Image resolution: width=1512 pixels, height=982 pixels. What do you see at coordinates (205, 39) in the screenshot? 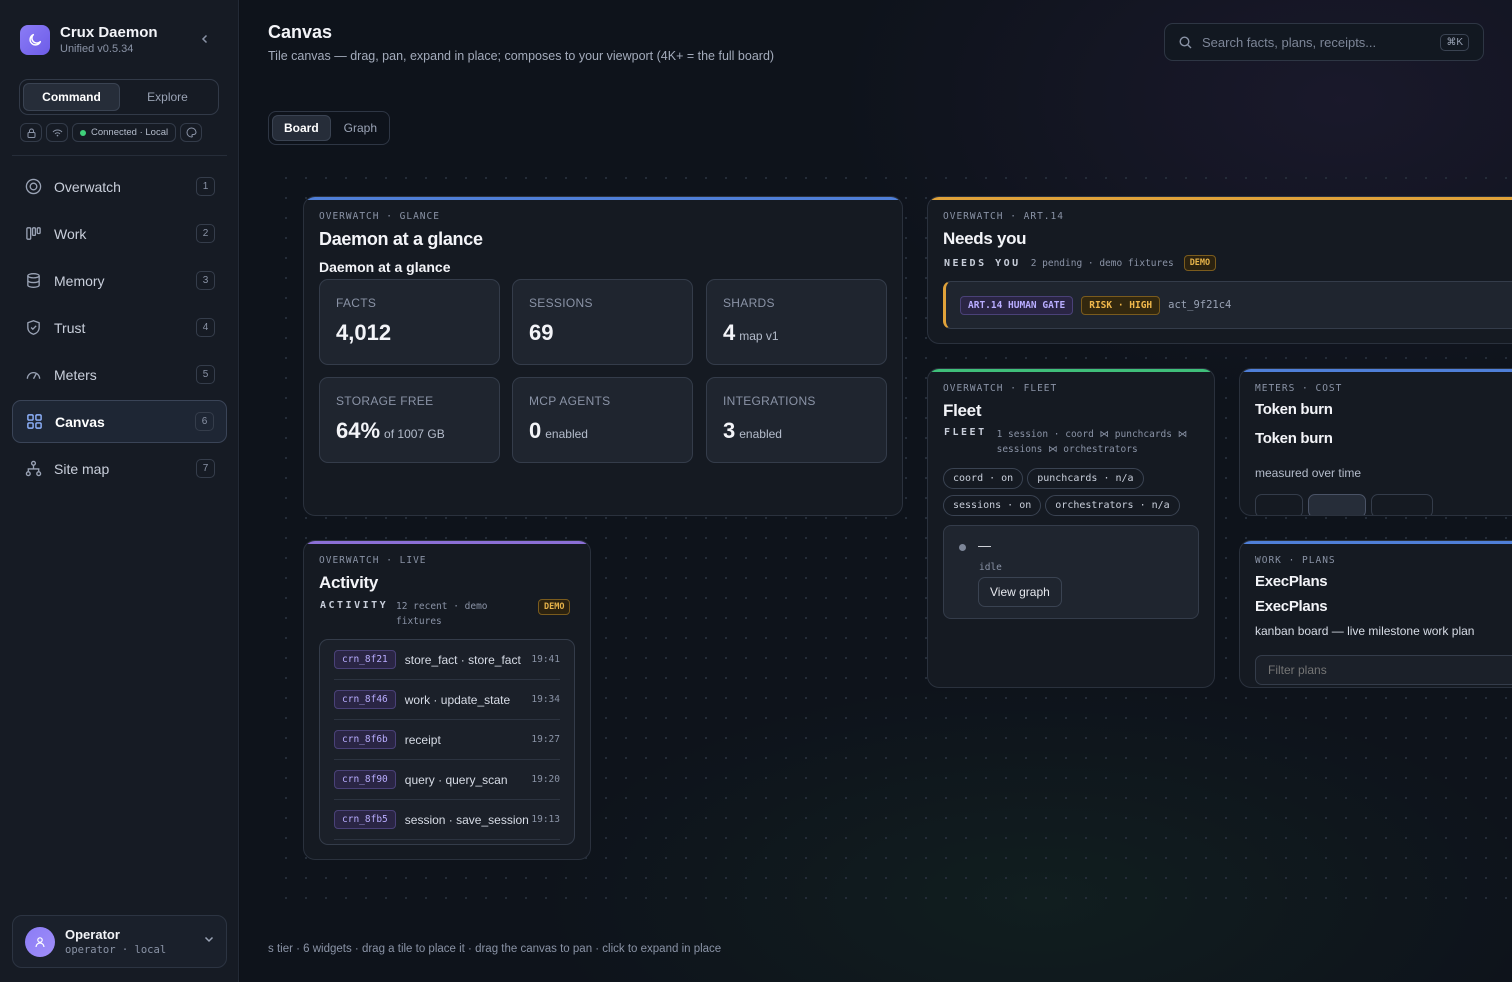
I see `collapse-sidebar-button` at bounding box center [205, 39].